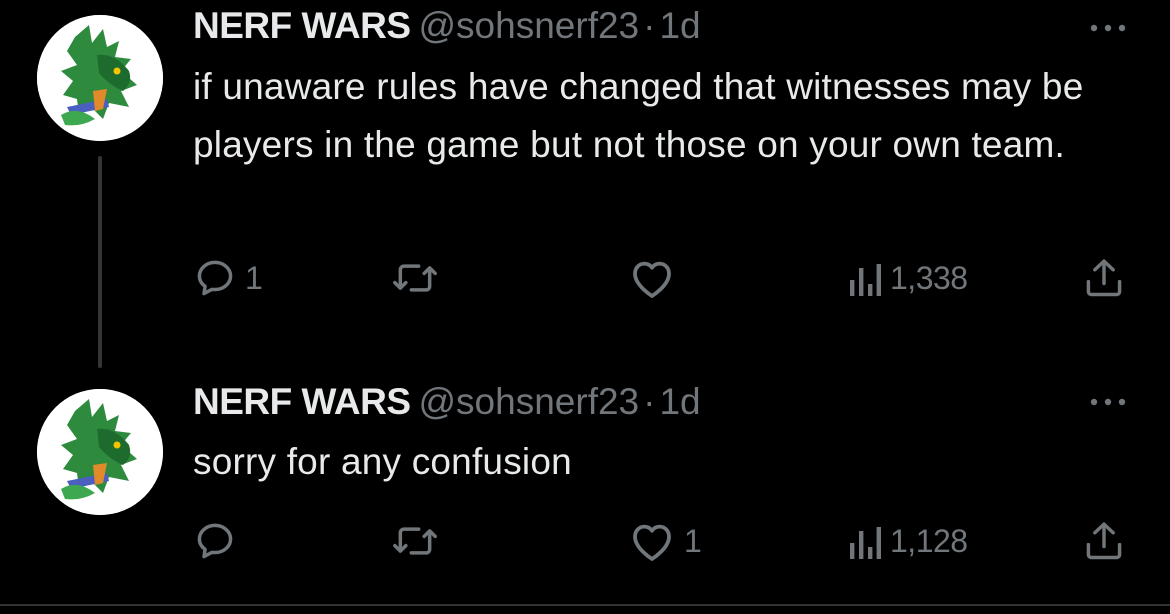 The height and width of the screenshot is (614, 1170). Describe the element at coordinates (254, 277) in the screenshot. I see `reply-count: 1` at that location.